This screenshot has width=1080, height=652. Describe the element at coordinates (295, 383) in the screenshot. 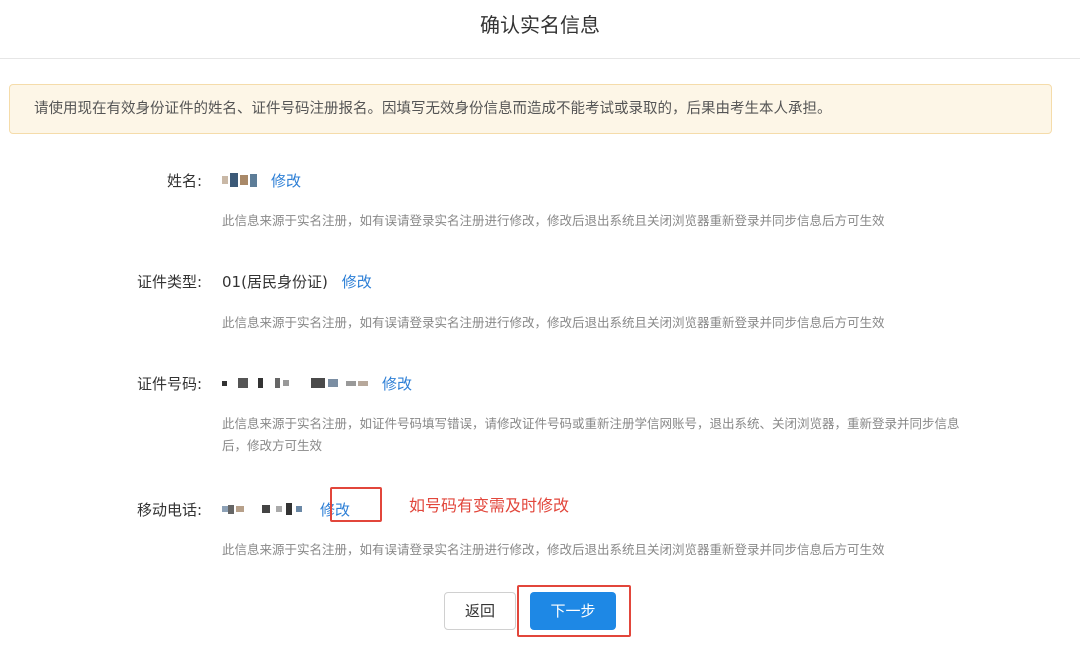

I see `id-number-mosaic` at that location.